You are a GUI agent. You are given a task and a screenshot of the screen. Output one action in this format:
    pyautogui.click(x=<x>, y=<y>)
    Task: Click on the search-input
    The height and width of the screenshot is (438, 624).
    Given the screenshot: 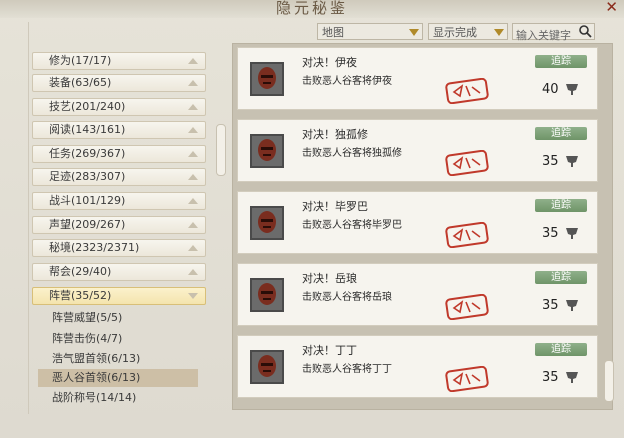 What is the action you would take?
    pyautogui.click(x=547, y=35)
    